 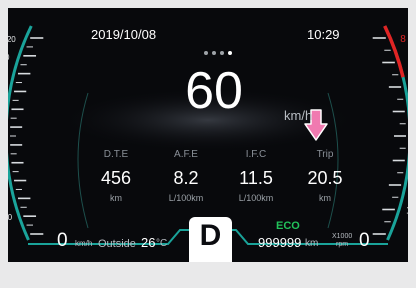 I want to click on speed-gauge-arc, so click(x=20, y=133).